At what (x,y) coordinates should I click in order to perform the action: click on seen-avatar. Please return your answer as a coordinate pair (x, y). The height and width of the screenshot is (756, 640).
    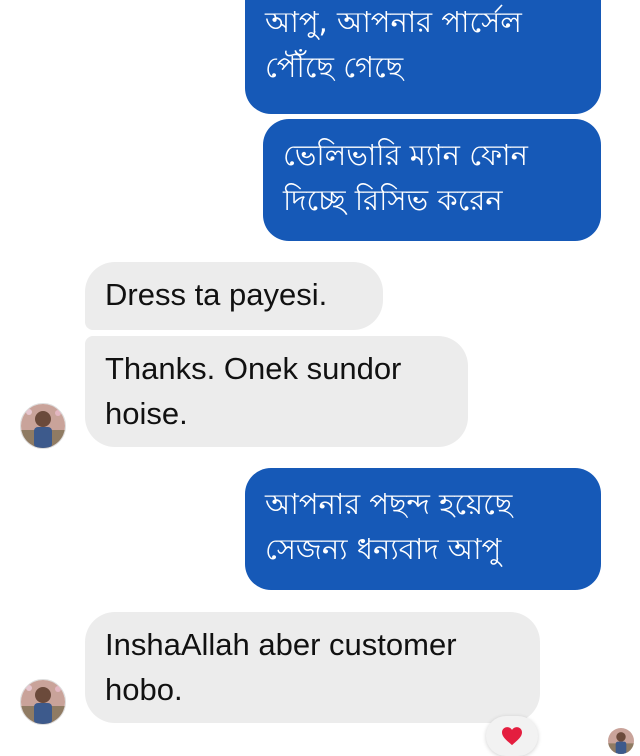
    Looking at the image, I should click on (621, 741).